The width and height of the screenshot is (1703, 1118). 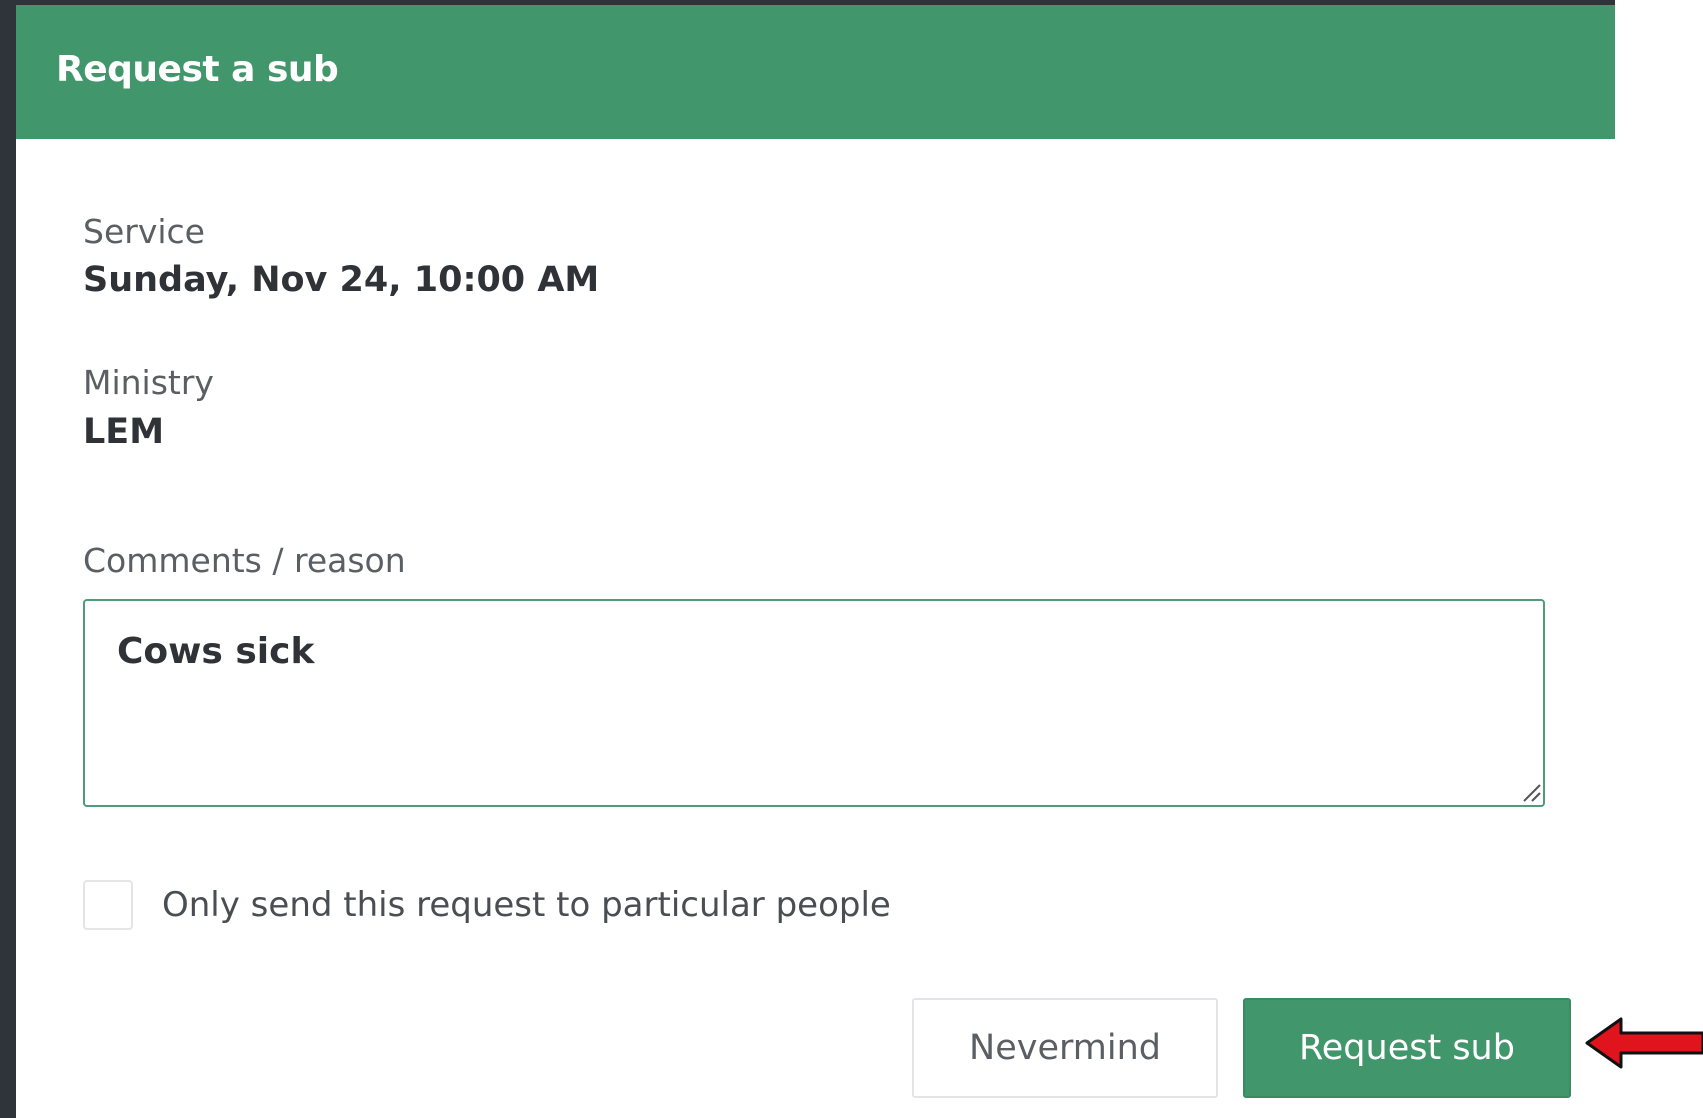 I want to click on request-sub-button: Request sub, so click(x=1407, y=1048).